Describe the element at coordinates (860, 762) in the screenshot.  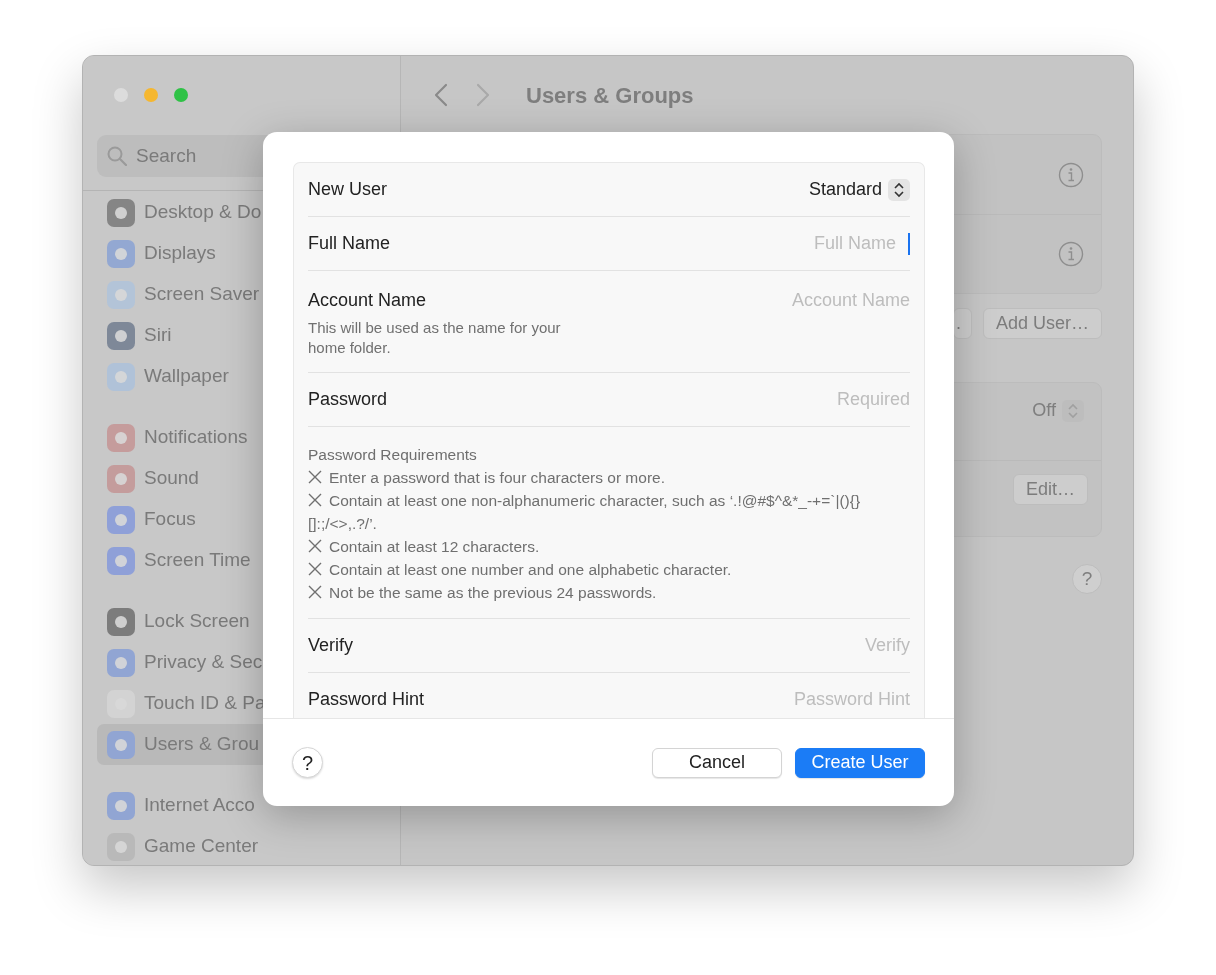
I see `create-user-button: Create User` at that location.